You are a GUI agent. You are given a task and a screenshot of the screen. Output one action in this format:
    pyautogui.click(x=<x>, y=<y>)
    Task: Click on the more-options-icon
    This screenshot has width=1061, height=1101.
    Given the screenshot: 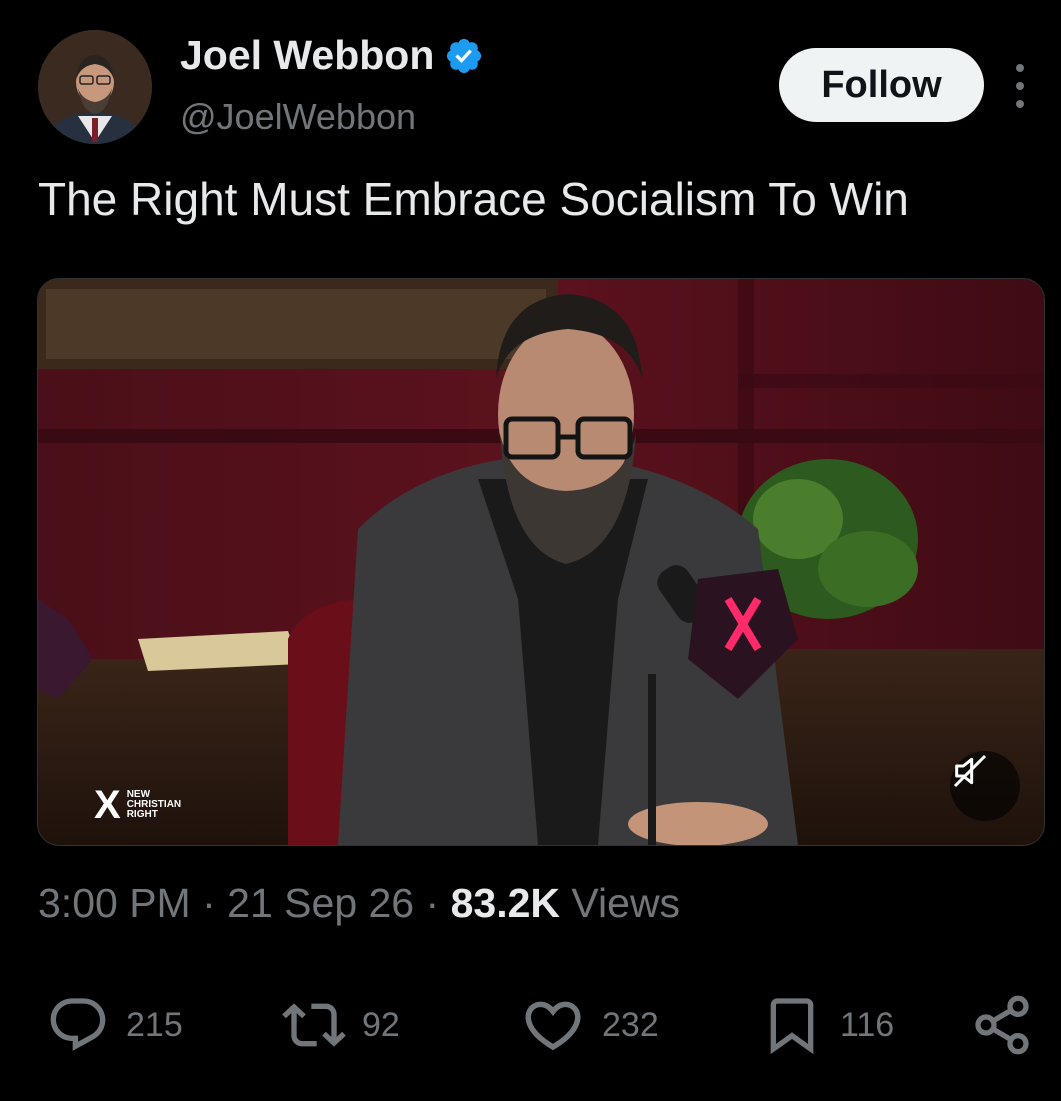 What is the action you would take?
    pyautogui.click(x=1020, y=86)
    